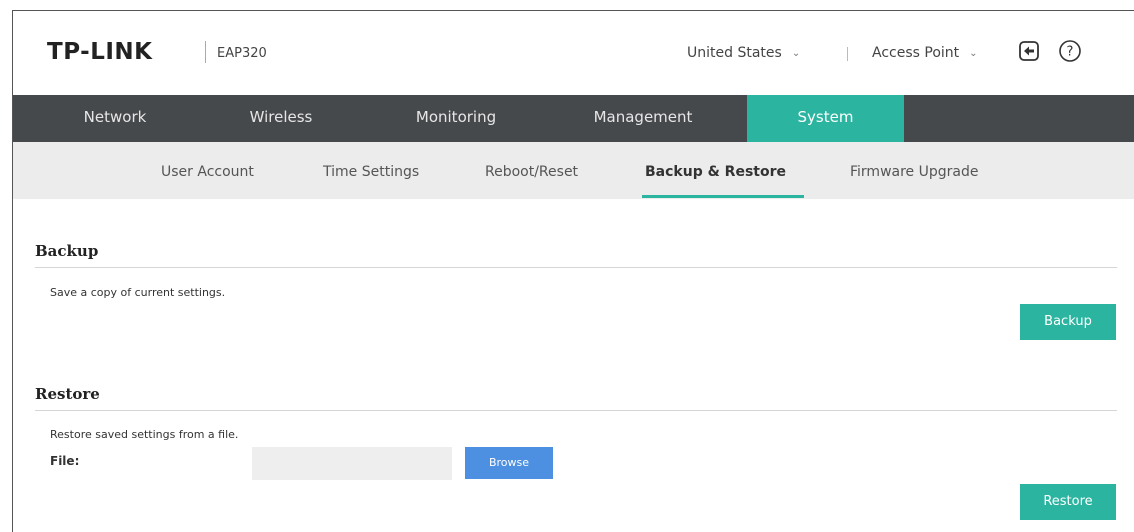 The height and width of the screenshot is (532, 1134). What do you see at coordinates (531, 172) in the screenshot?
I see `subtab-reboot-reset: Reboot/Reset` at bounding box center [531, 172].